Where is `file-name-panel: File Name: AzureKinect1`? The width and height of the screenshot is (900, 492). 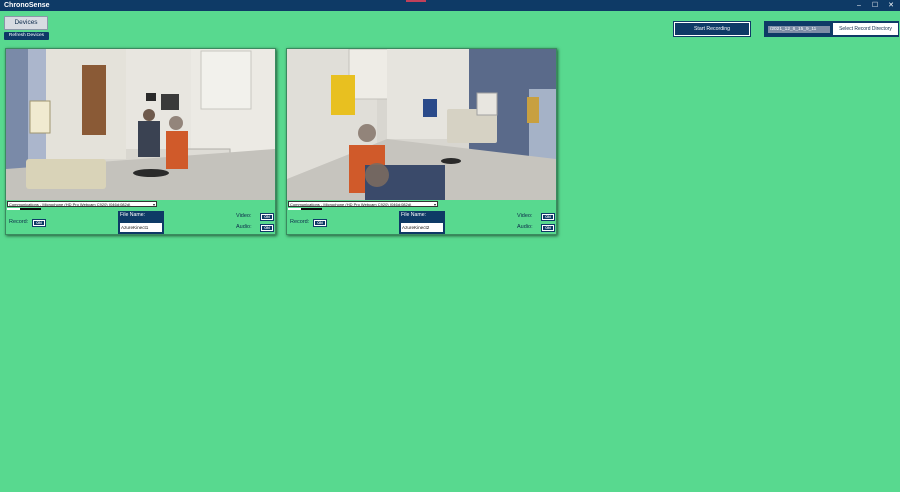 file-name-panel: File Name: AzureKinect1 is located at coordinates (141, 222).